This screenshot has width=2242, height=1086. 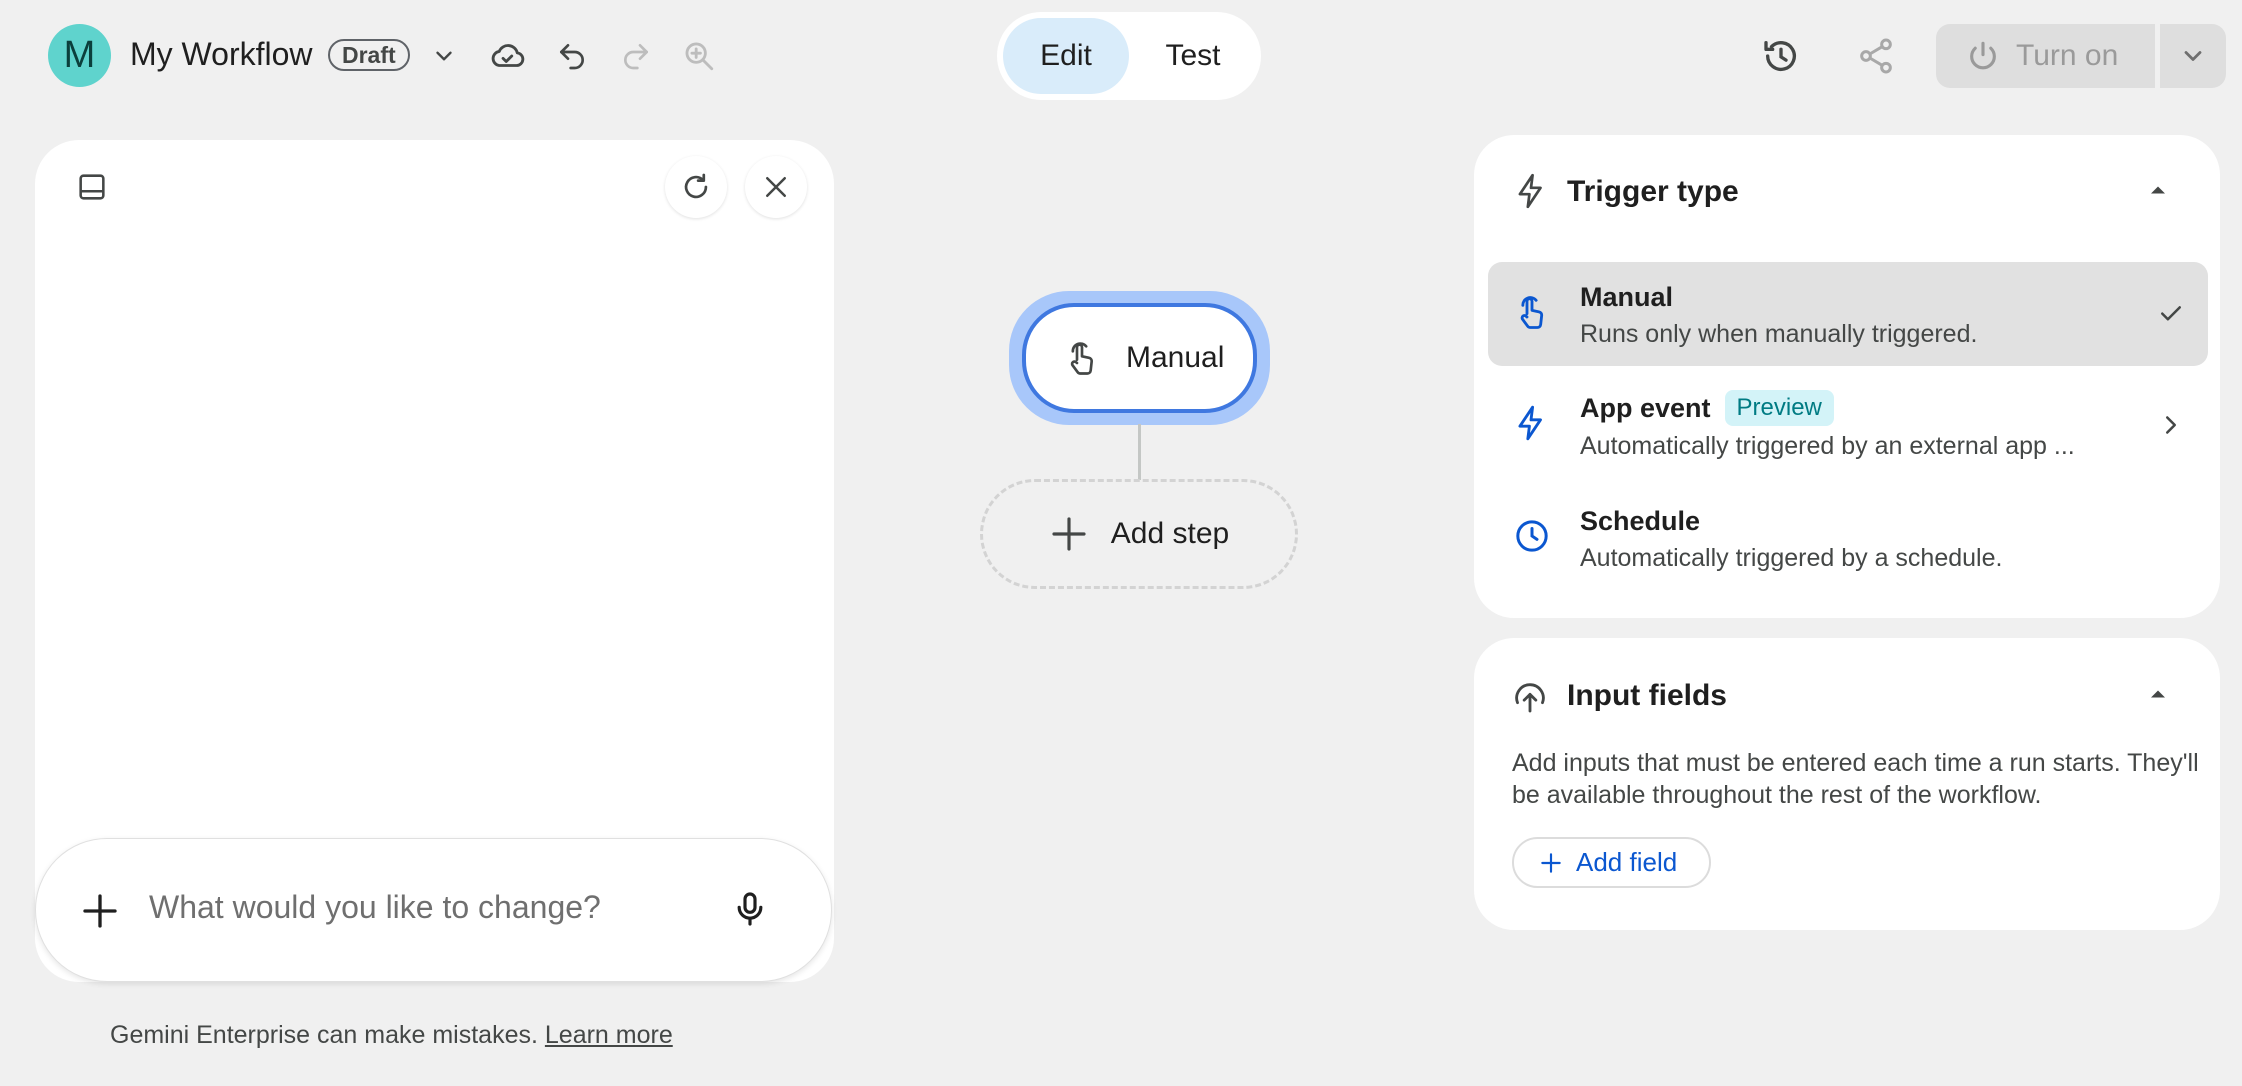 I want to click on history-icon, so click(x=1781, y=56).